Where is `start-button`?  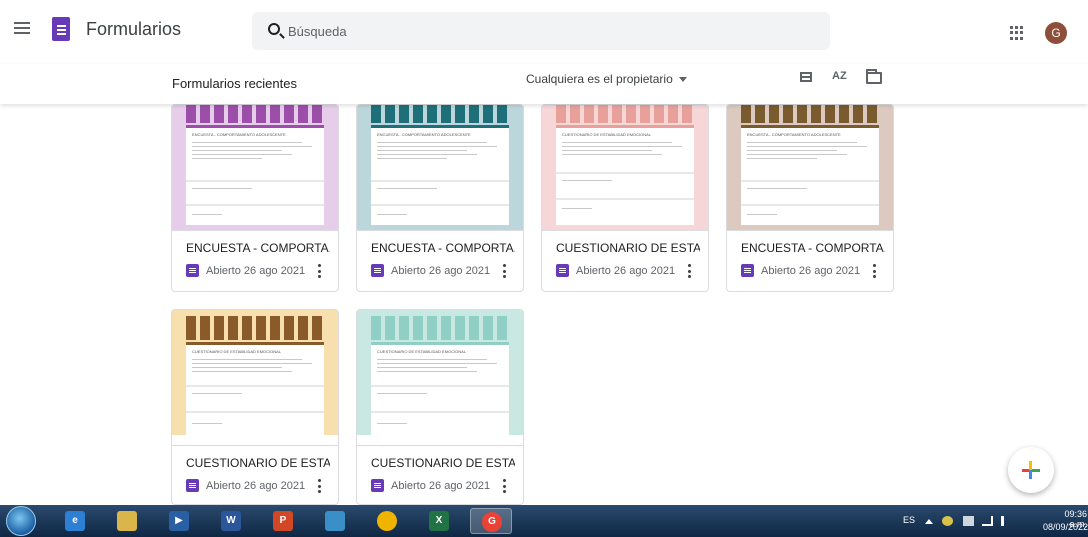
start-button is located at coordinates (21, 521).